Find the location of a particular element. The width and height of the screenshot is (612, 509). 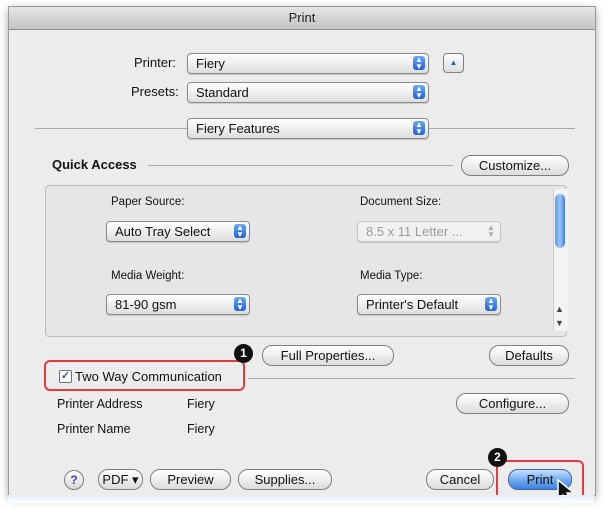

pdf-button: PDF ▾ is located at coordinates (120, 479).